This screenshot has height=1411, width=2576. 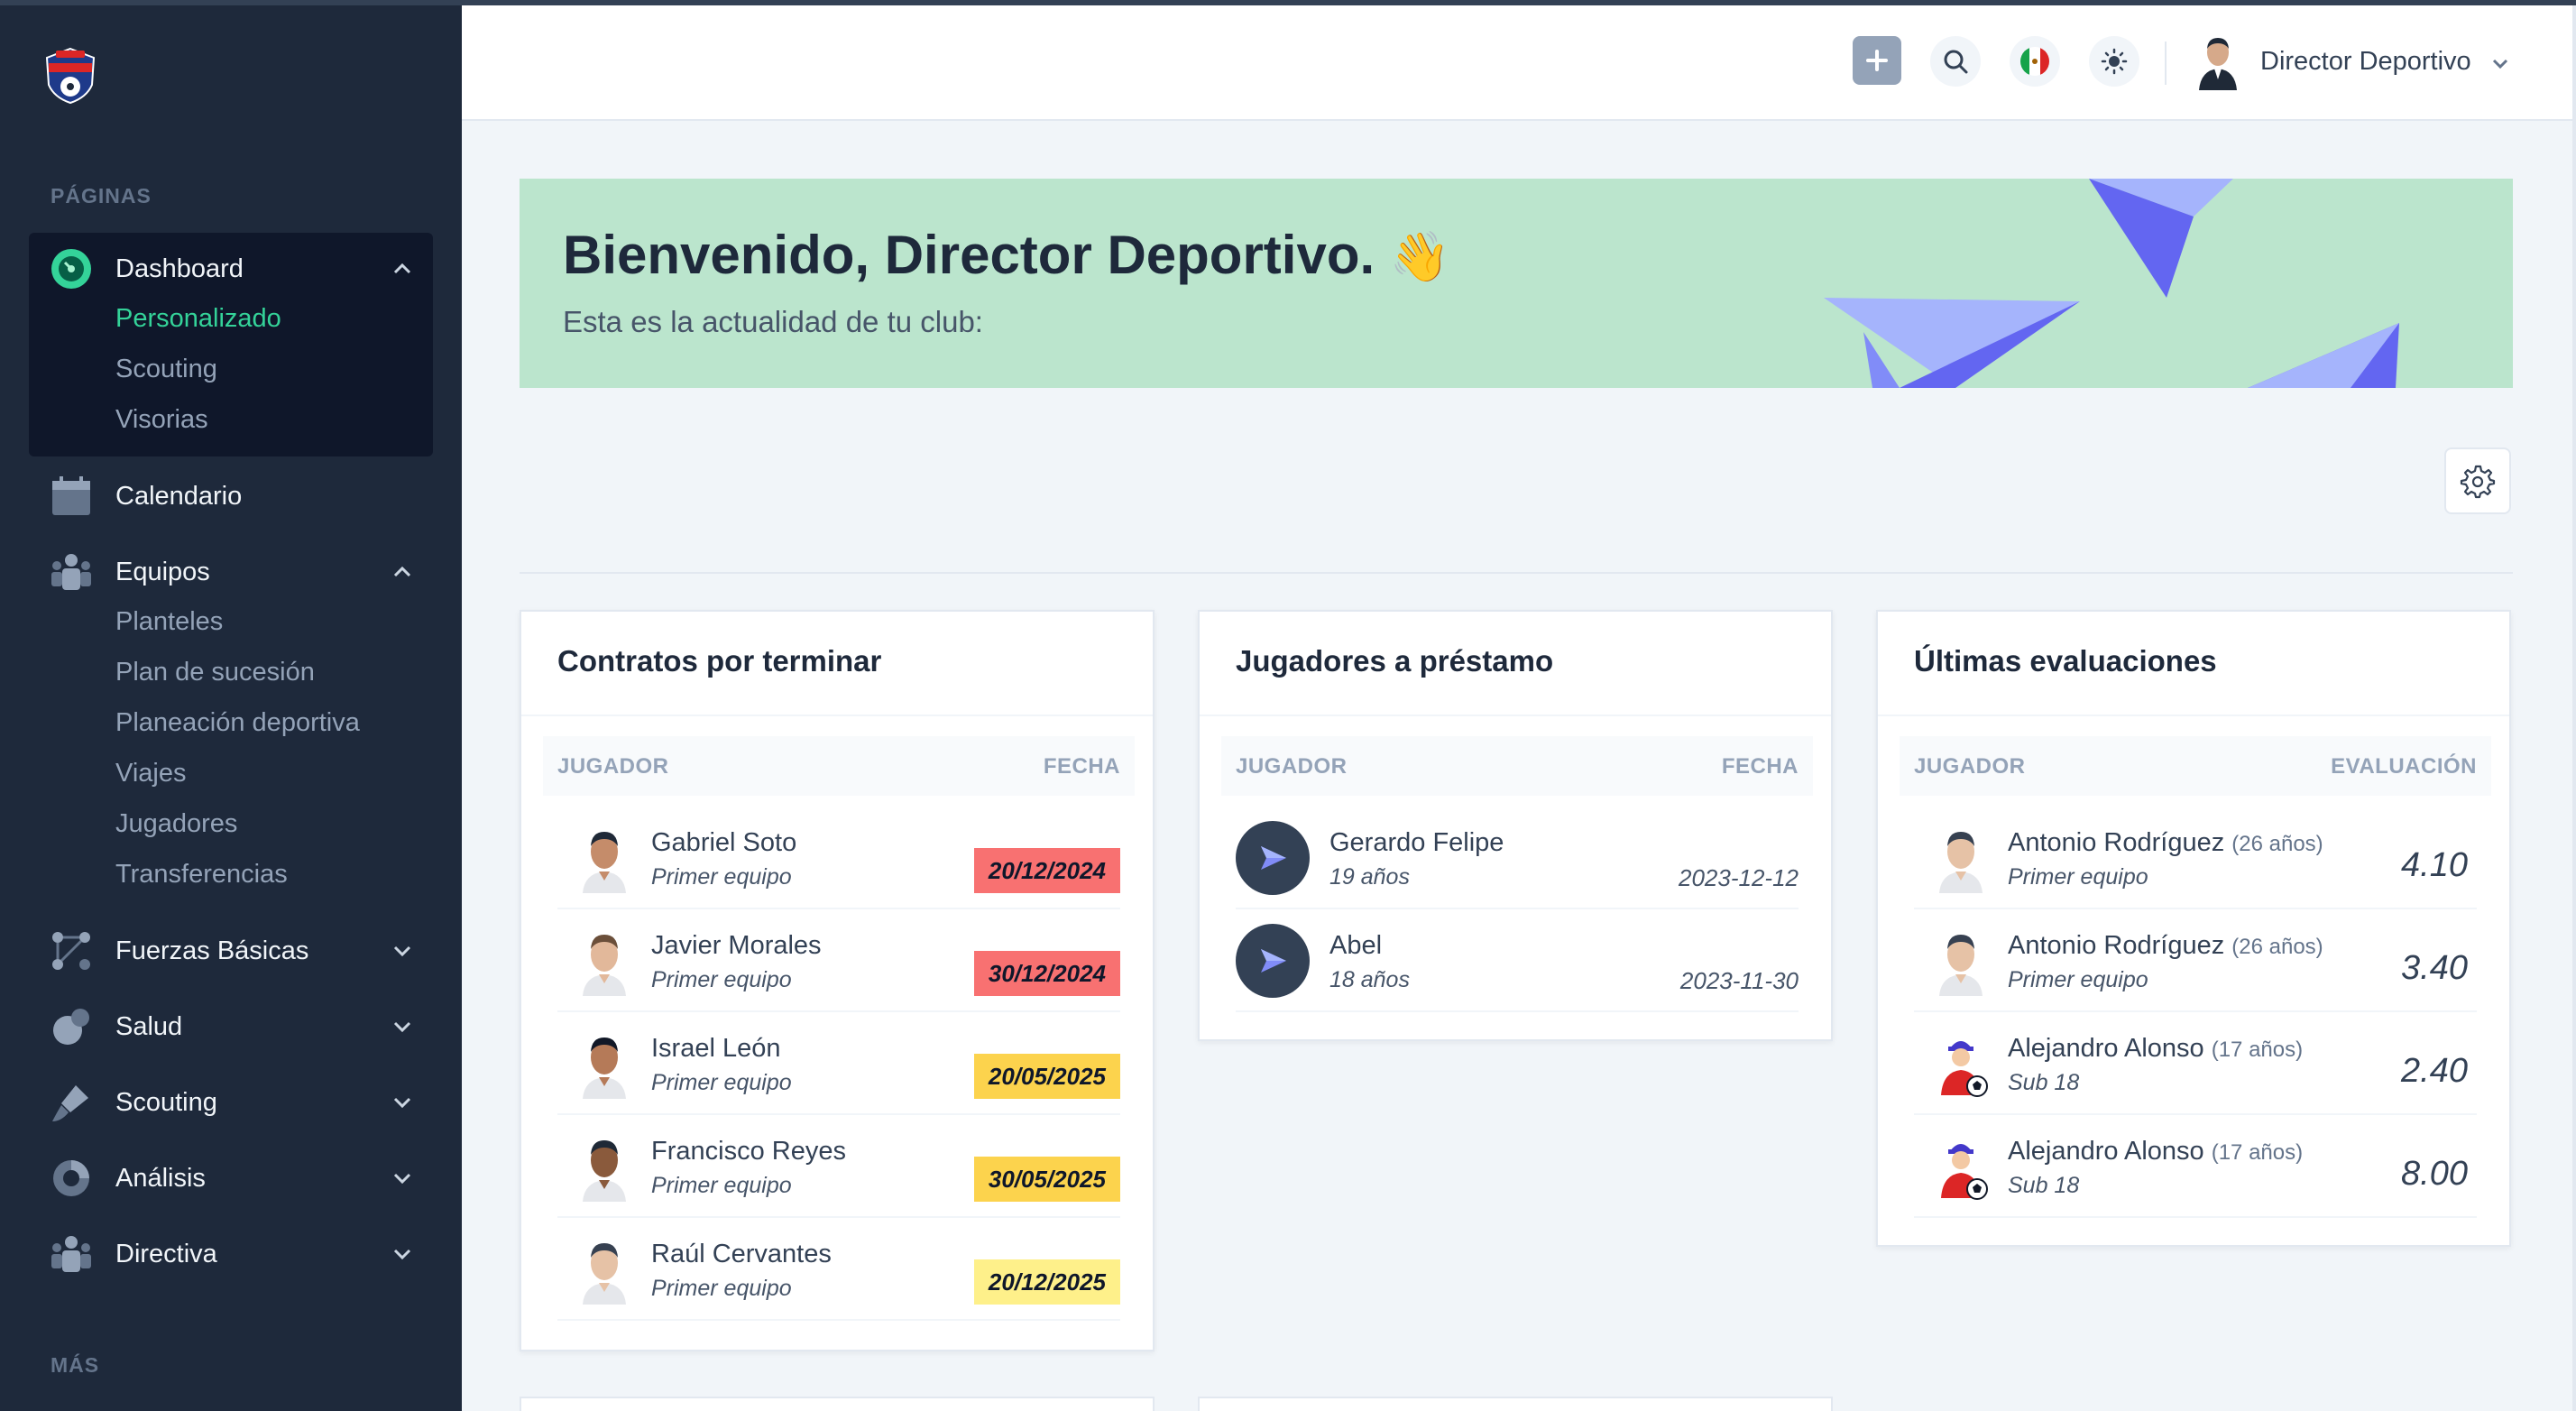 I want to click on sidebar-item-scouting: Scouting, so click(x=240, y=1102).